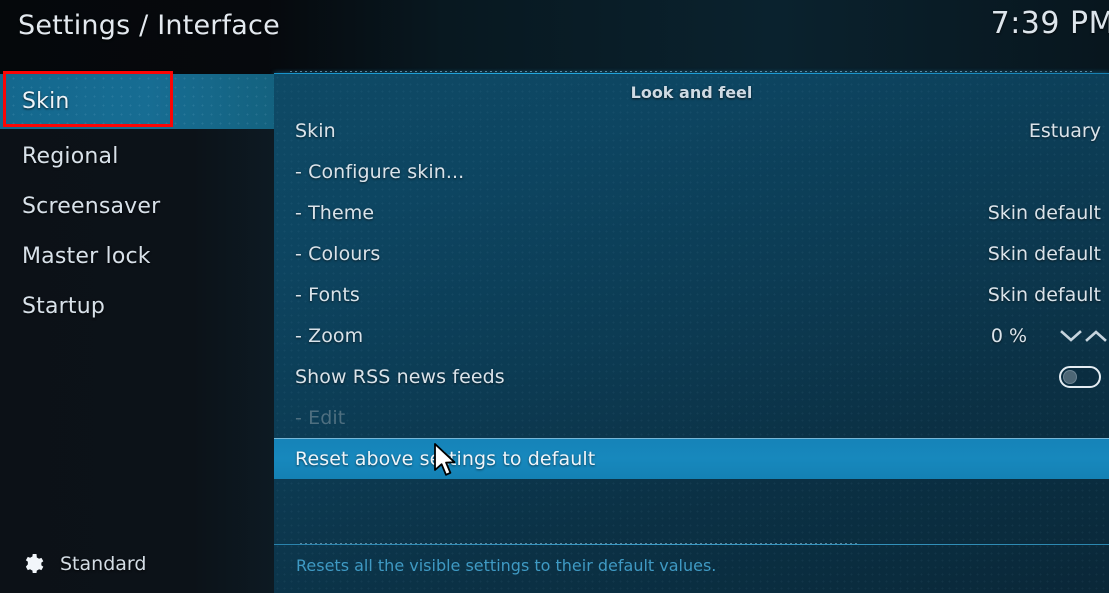 This screenshot has height=593, width=1109. Describe the element at coordinates (320, 417) in the screenshot. I see `setting-label: - Edit` at that location.